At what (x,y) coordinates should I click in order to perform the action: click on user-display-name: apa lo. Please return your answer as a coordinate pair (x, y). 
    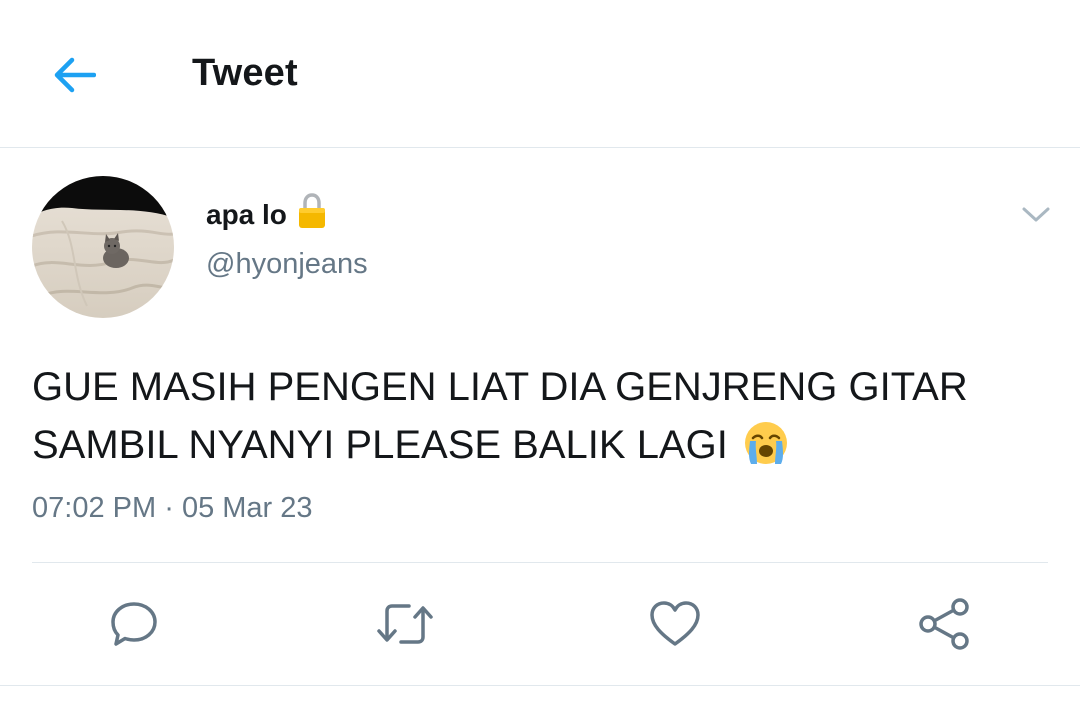
    Looking at the image, I should click on (266, 214).